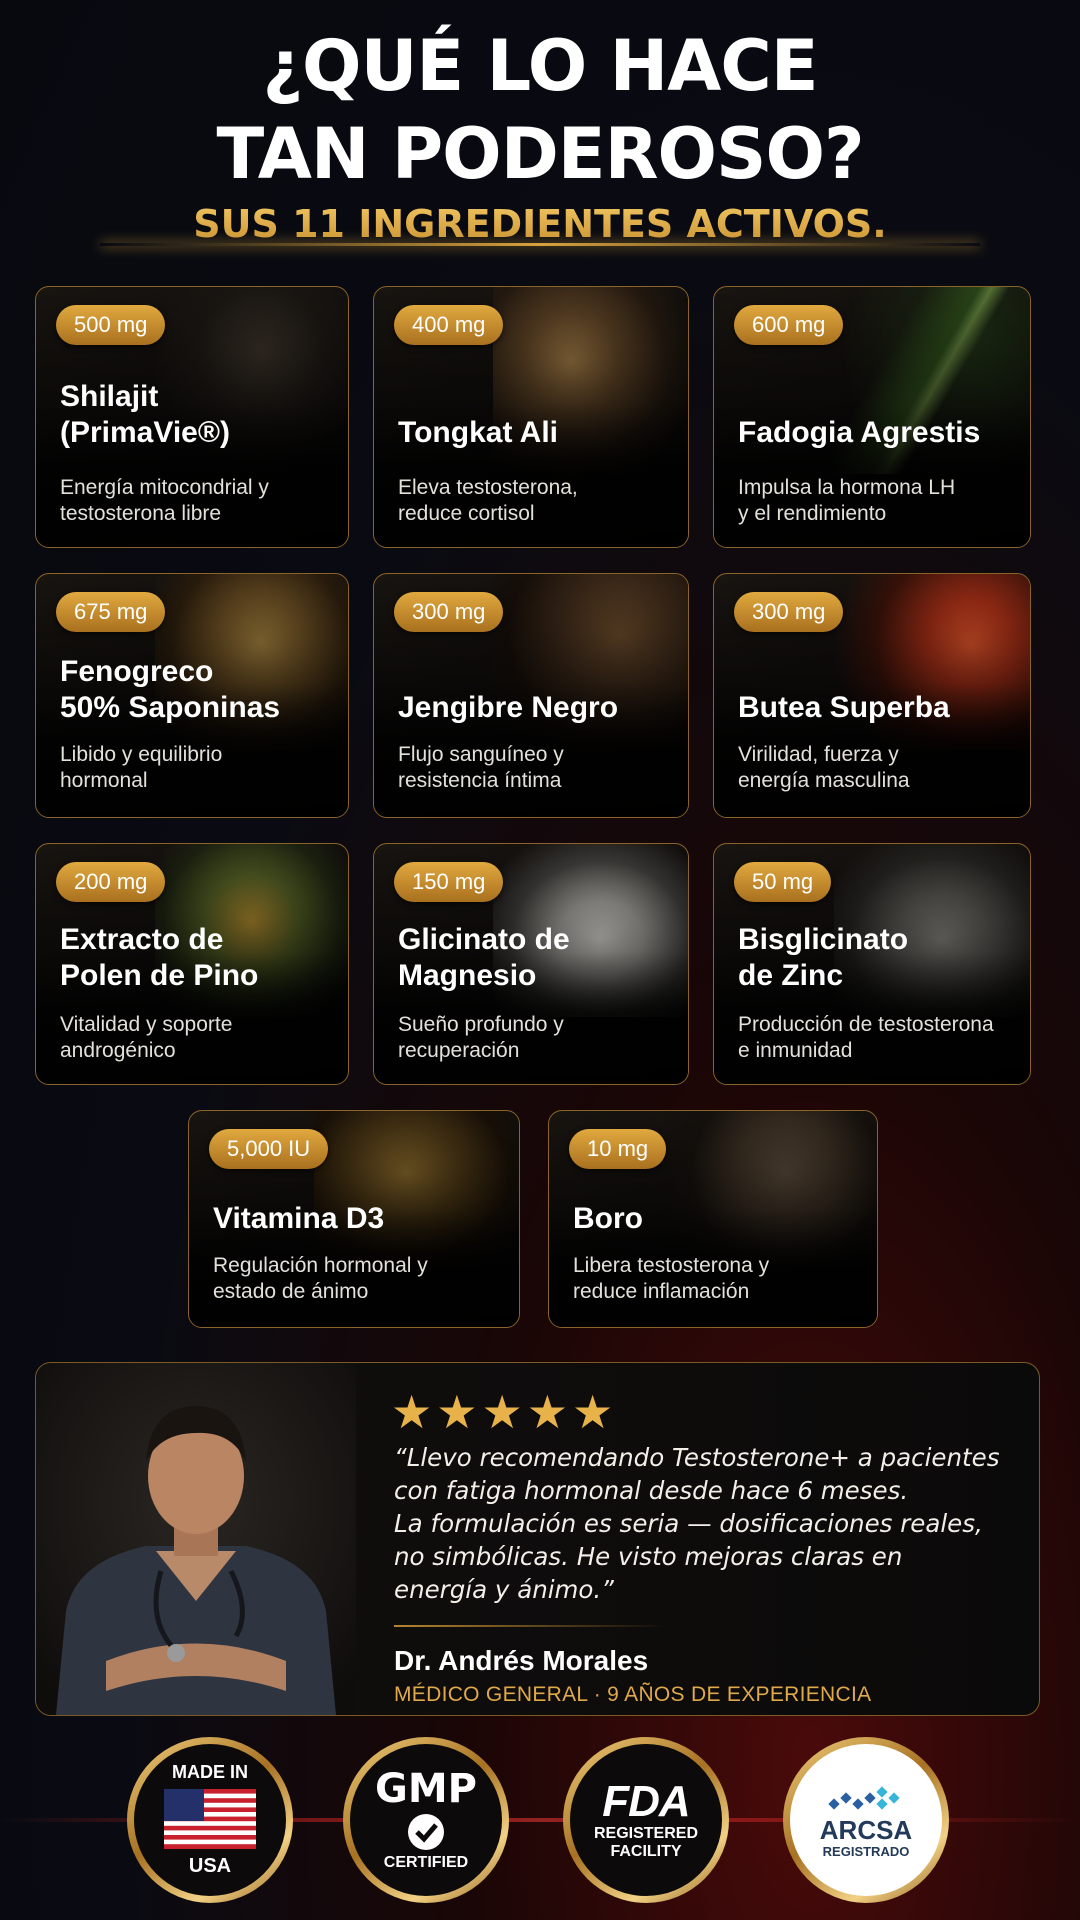 Image resolution: width=1080 pixels, height=1920 pixels. What do you see at coordinates (111, 882) in the screenshot?
I see `dose-pill: 200 mg` at bounding box center [111, 882].